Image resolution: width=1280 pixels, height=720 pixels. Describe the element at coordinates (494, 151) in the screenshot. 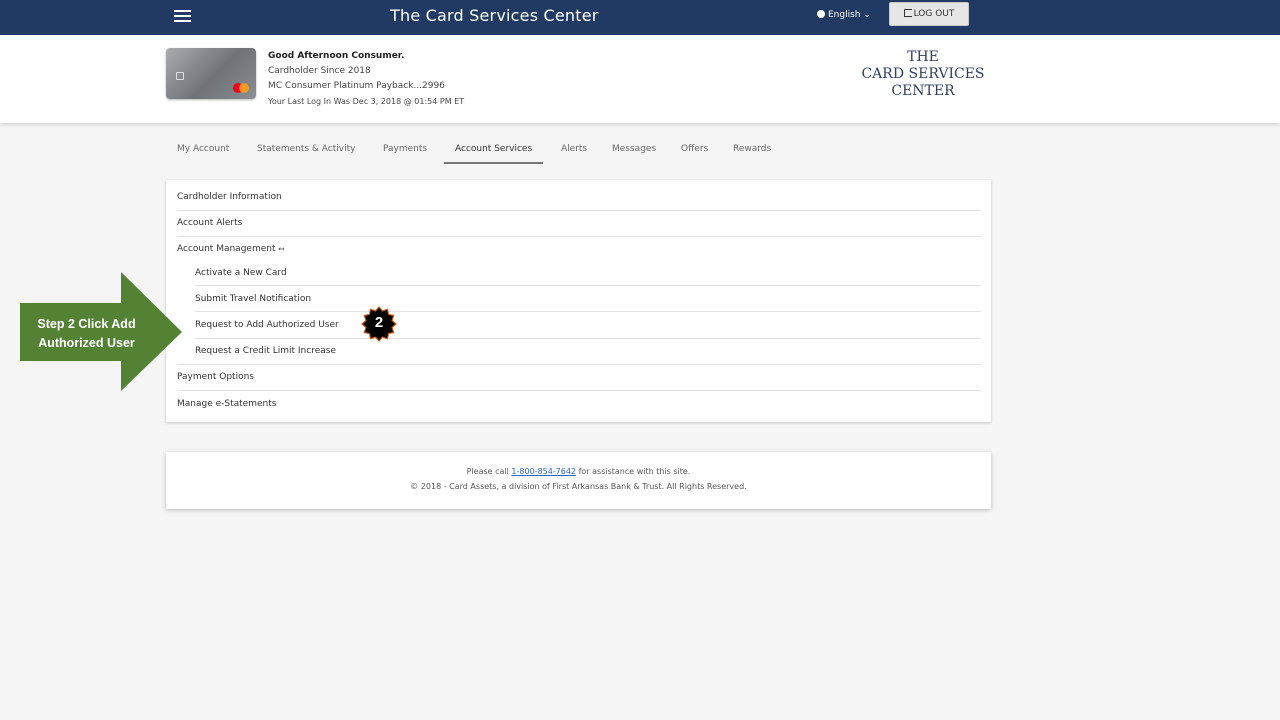

I see `tab-account-services: Account Services` at that location.